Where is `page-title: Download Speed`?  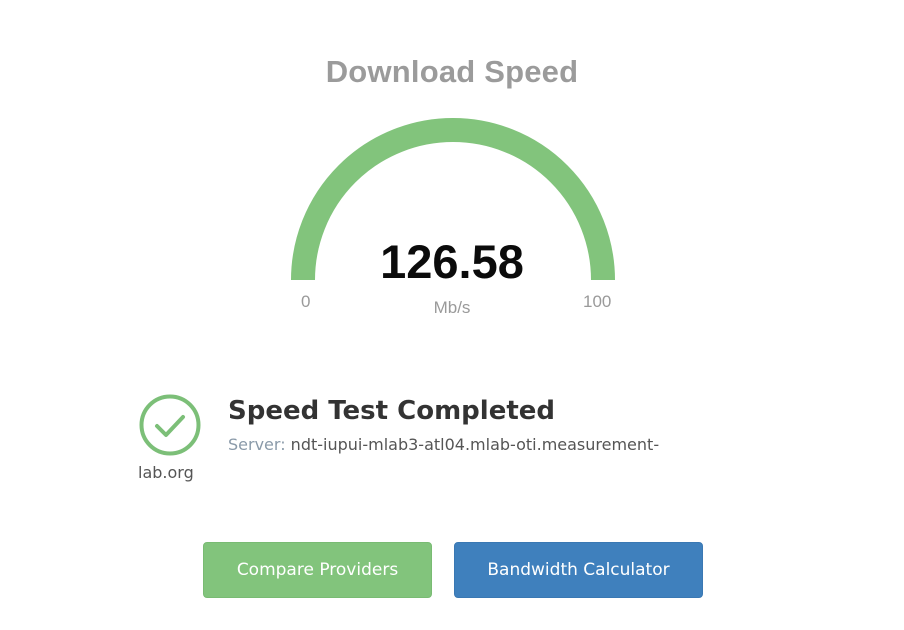 page-title: Download Speed is located at coordinates (452, 71).